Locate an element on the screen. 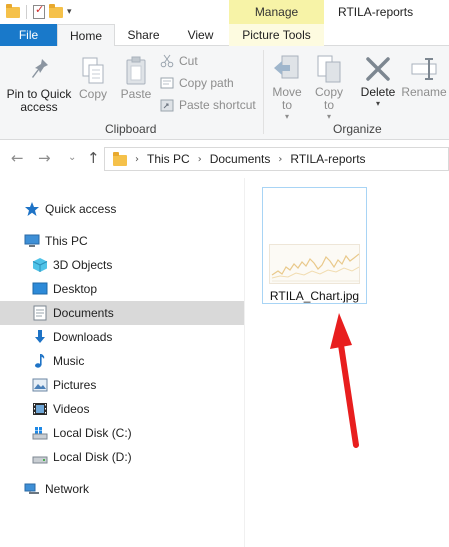 The height and width of the screenshot is (547, 449). nav-label-downloads: Downloads is located at coordinates (83, 337).